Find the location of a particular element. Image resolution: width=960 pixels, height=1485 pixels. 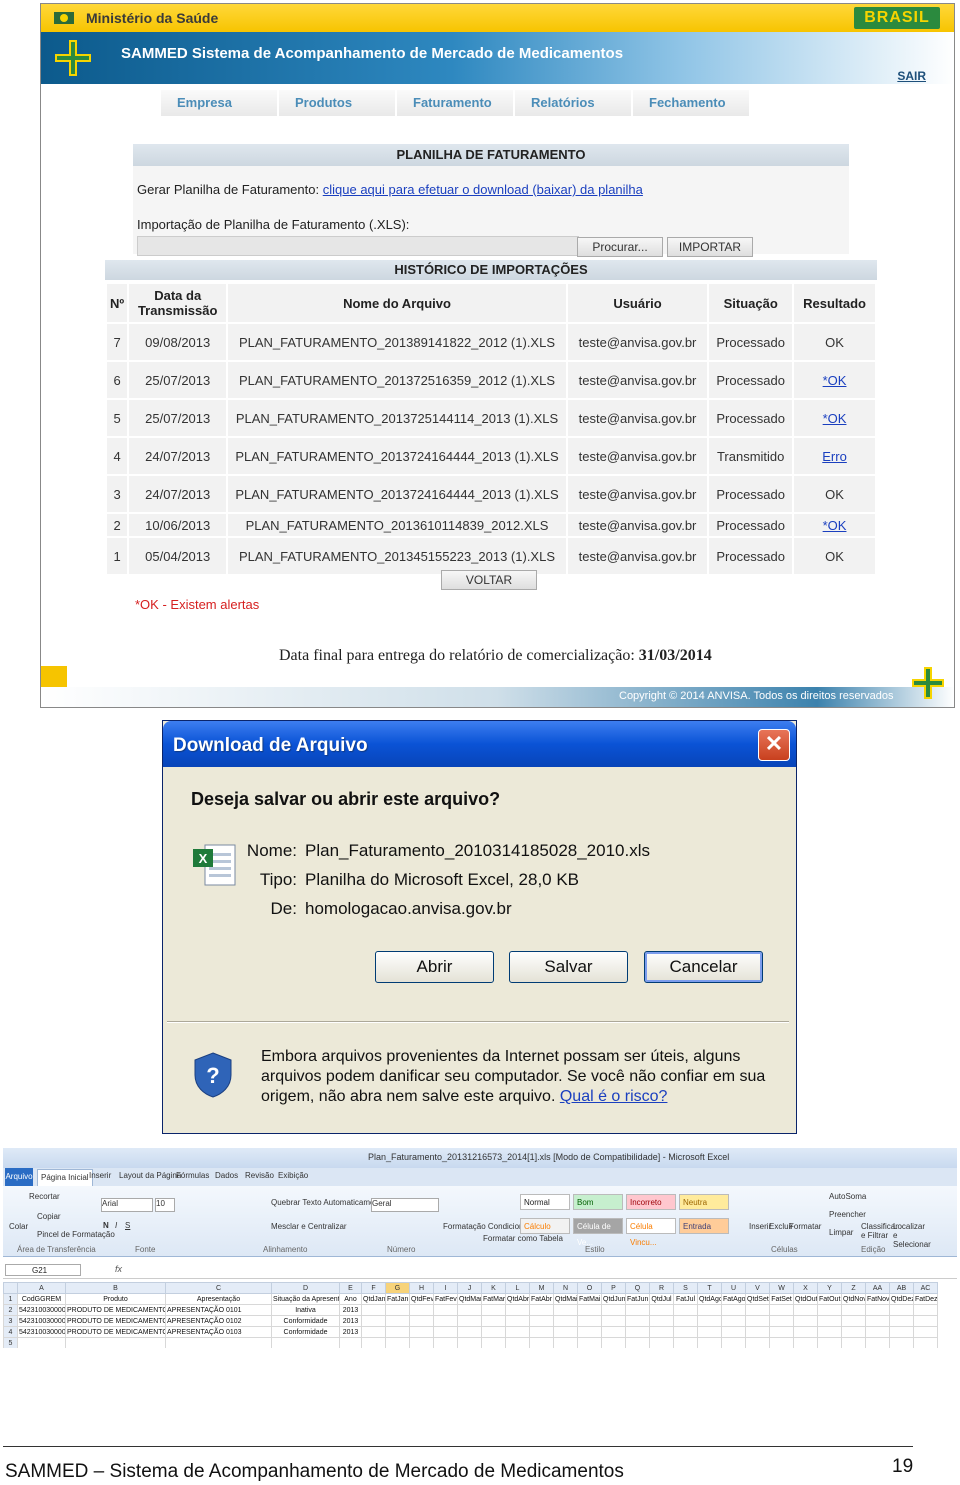

tab-inserir: Inserir is located at coordinates (100, 1175).